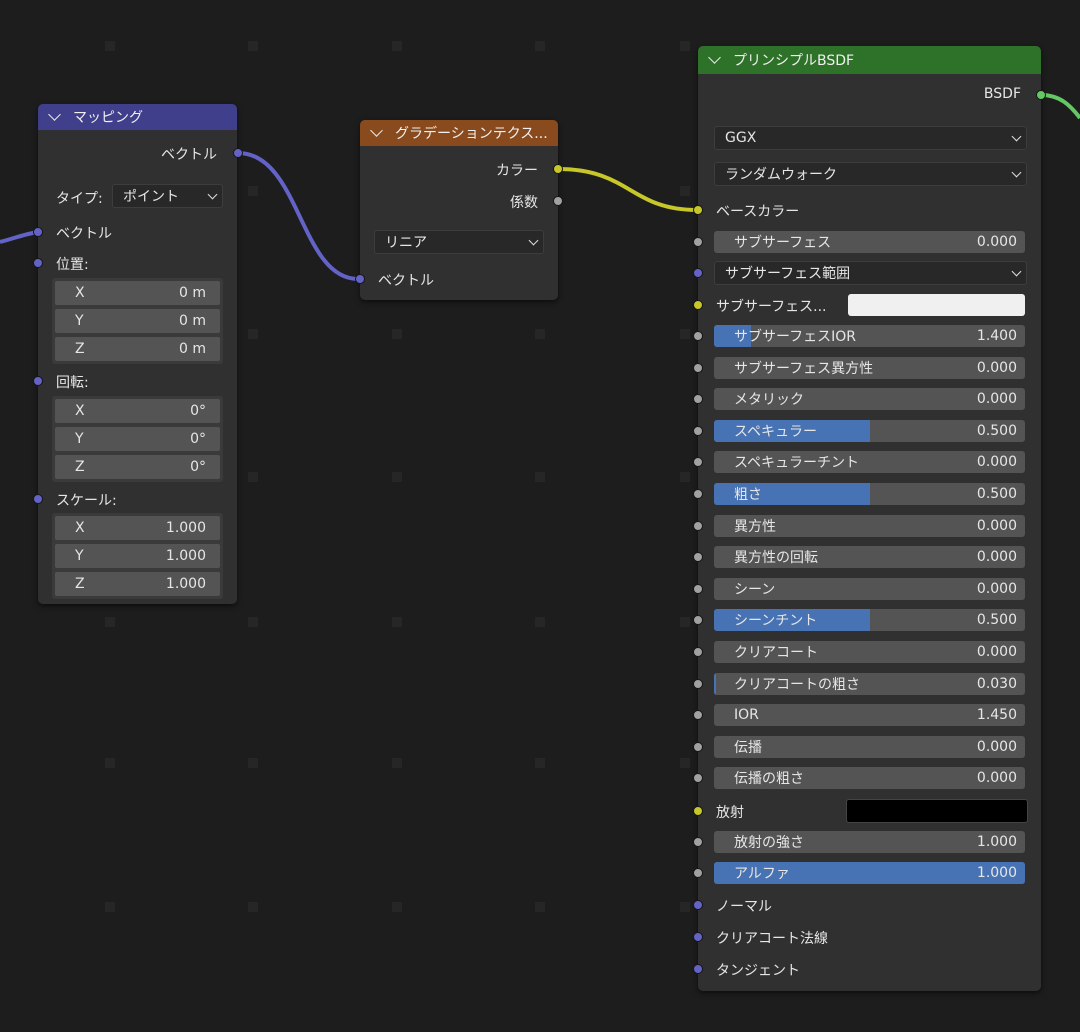 This screenshot has height=1032, width=1080. Describe the element at coordinates (869, 842) in the screenshot. I see `float-field: 放射の強さ 1.000` at that location.